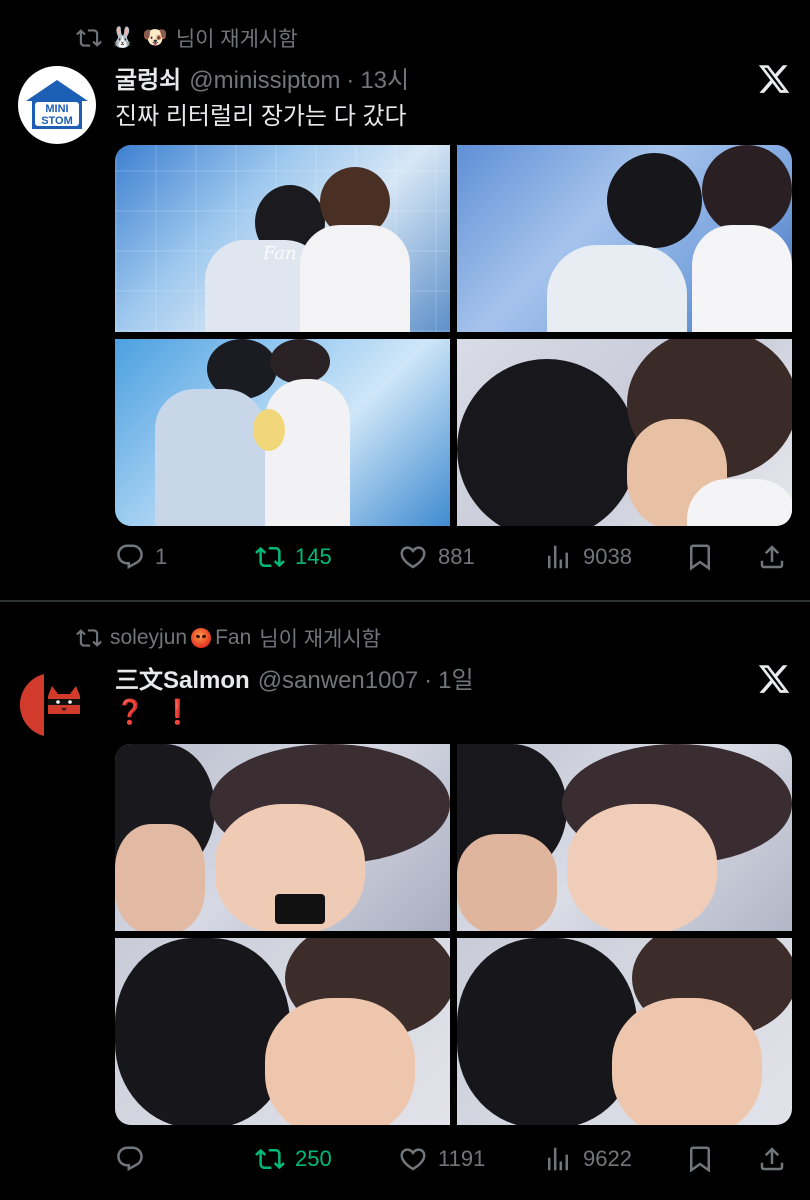  I want to click on repost-context: soleyjun Fan 님이 재게시함, so click(228, 638).